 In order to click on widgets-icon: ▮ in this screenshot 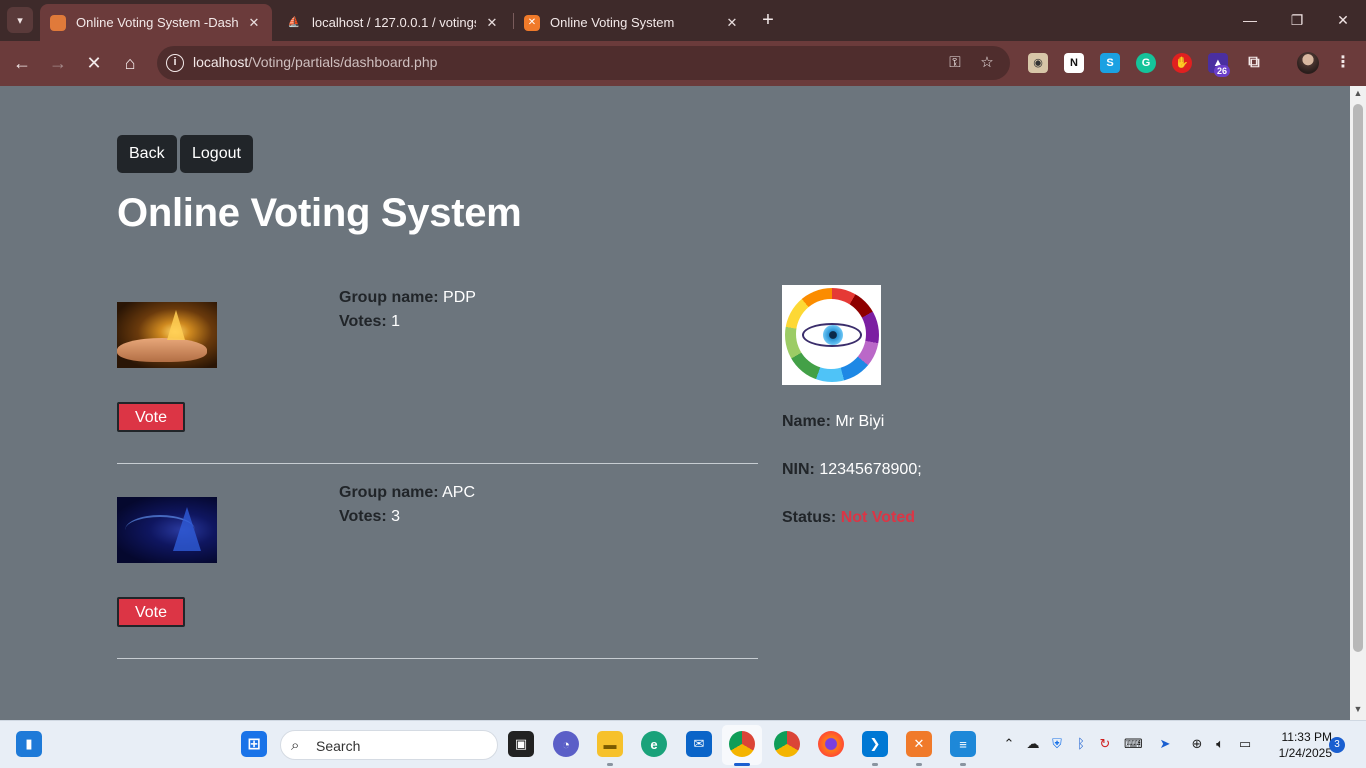, I will do `click(29, 744)`.